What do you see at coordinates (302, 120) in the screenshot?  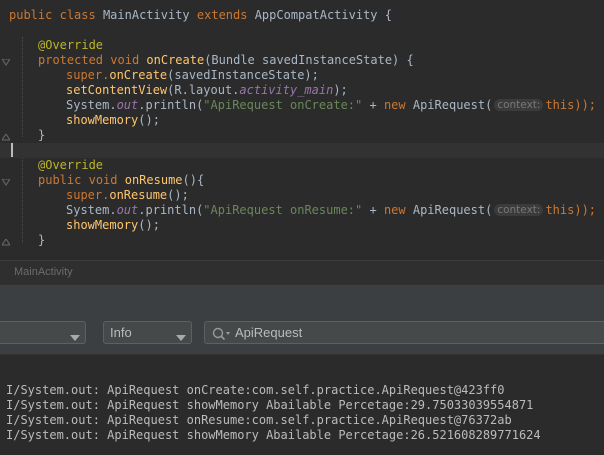 I see `code-line-7: showMemory();` at bounding box center [302, 120].